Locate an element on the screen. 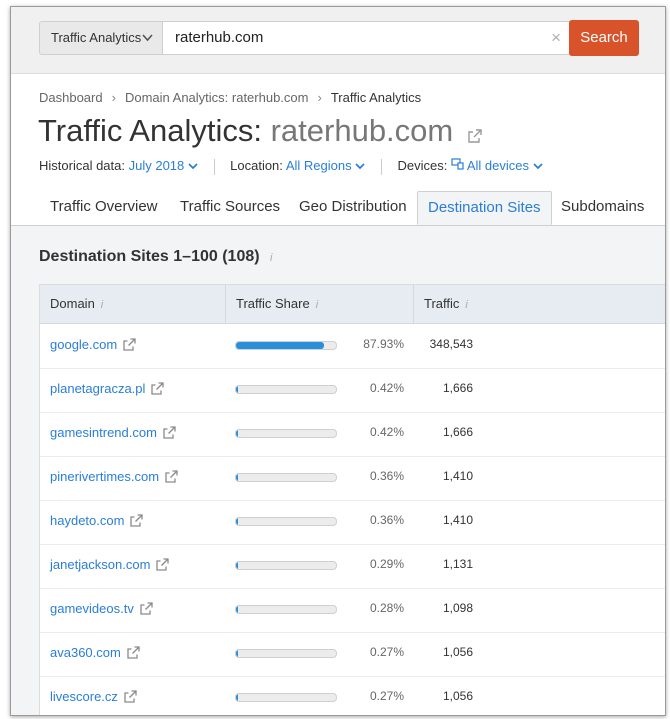  column-header-domain: Domain i is located at coordinates (76, 304).